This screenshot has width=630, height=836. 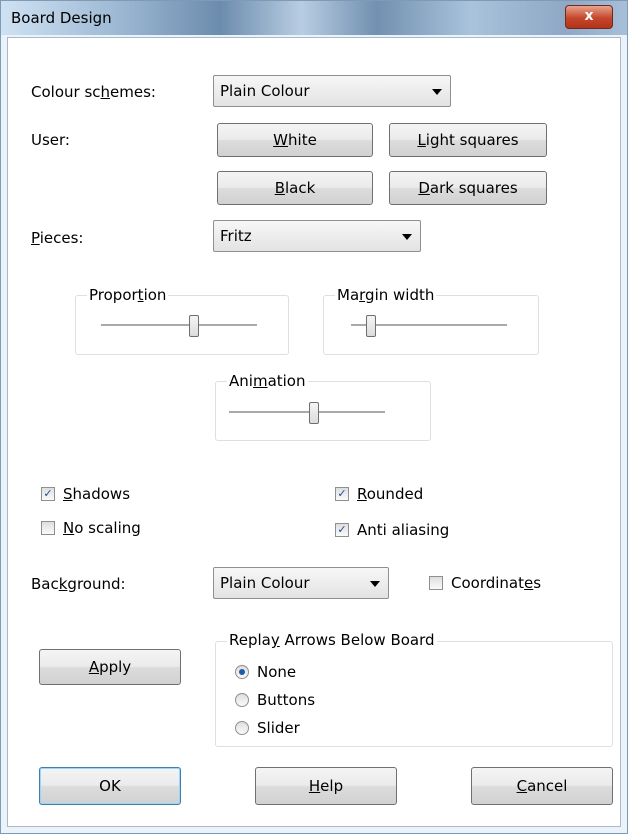 What do you see at coordinates (370, 326) in the screenshot?
I see `margin-width-slider-thumb` at bounding box center [370, 326].